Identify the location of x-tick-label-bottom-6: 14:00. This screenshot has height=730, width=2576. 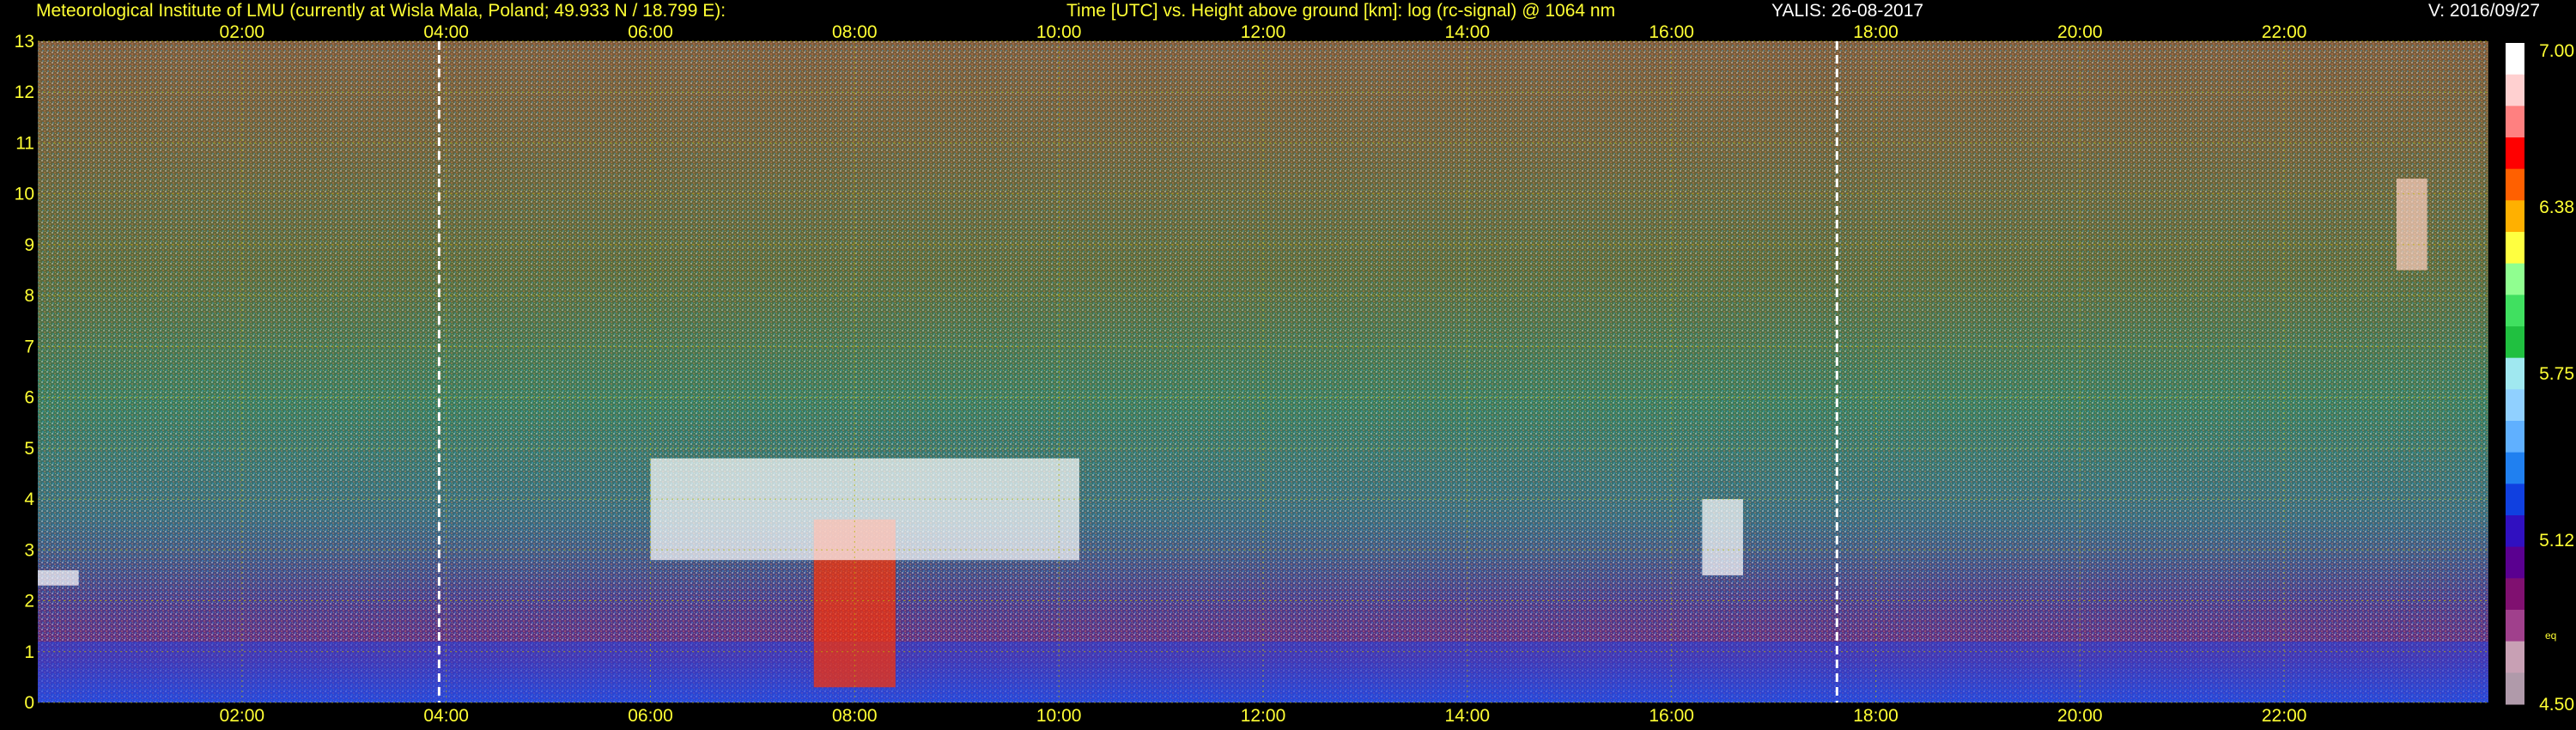
(1468, 716).